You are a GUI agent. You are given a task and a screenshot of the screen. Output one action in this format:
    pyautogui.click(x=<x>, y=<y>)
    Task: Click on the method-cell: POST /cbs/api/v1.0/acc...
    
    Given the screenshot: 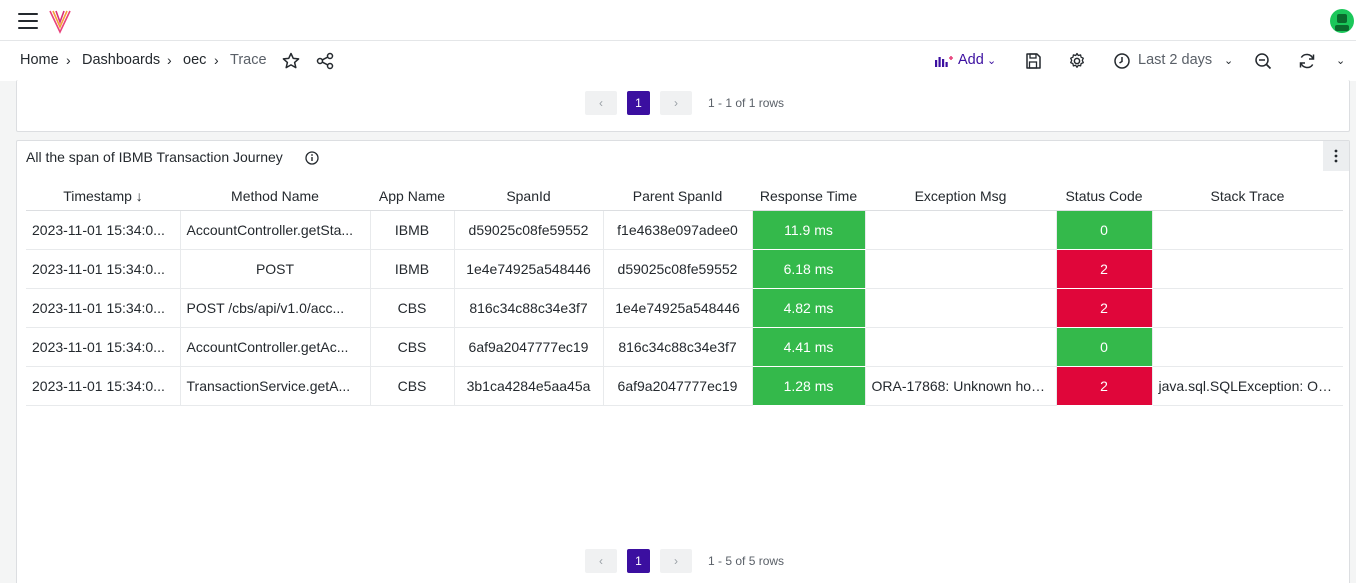 What is the action you would take?
    pyautogui.click(x=275, y=308)
    